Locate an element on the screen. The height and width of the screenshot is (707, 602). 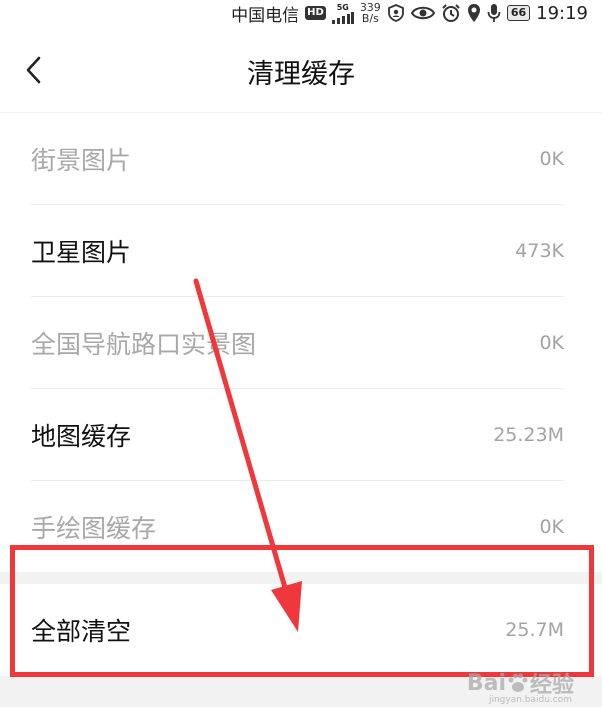
status-time: 19:19 is located at coordinates (562, 13).